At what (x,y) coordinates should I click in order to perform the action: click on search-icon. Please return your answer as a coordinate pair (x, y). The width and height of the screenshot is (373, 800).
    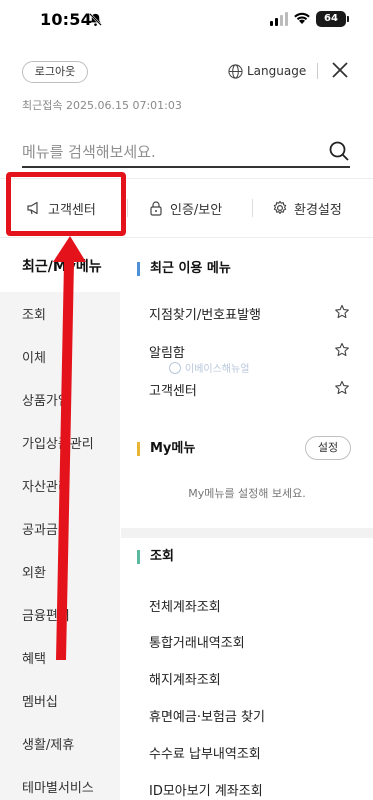
    Looking at the image, I should click on (339, 151).